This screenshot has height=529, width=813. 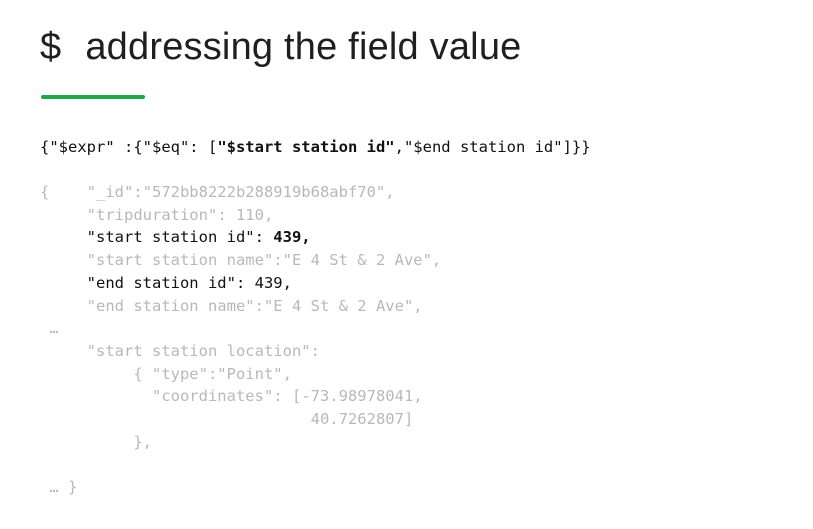 I want to click on query-part-end: ,"$end station id"]}}, so click(x=492, y=147).